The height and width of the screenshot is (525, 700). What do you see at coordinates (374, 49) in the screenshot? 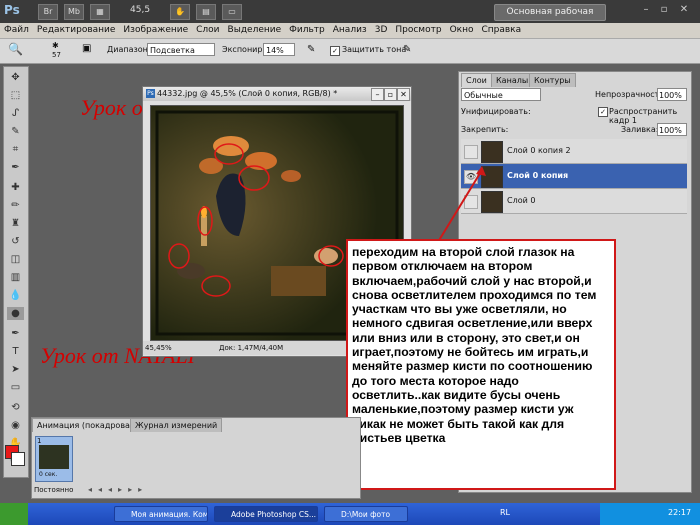
I see `protect-tones-label: Защитить тона` at bounding box center [374, 49].